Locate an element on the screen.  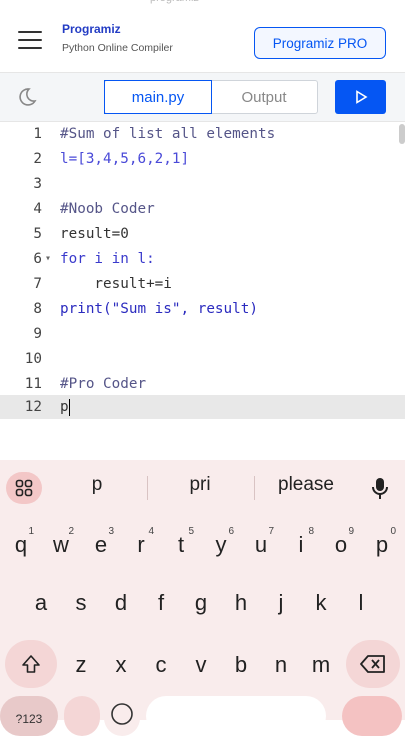
key-label: r is located at coordinates (141, 544).